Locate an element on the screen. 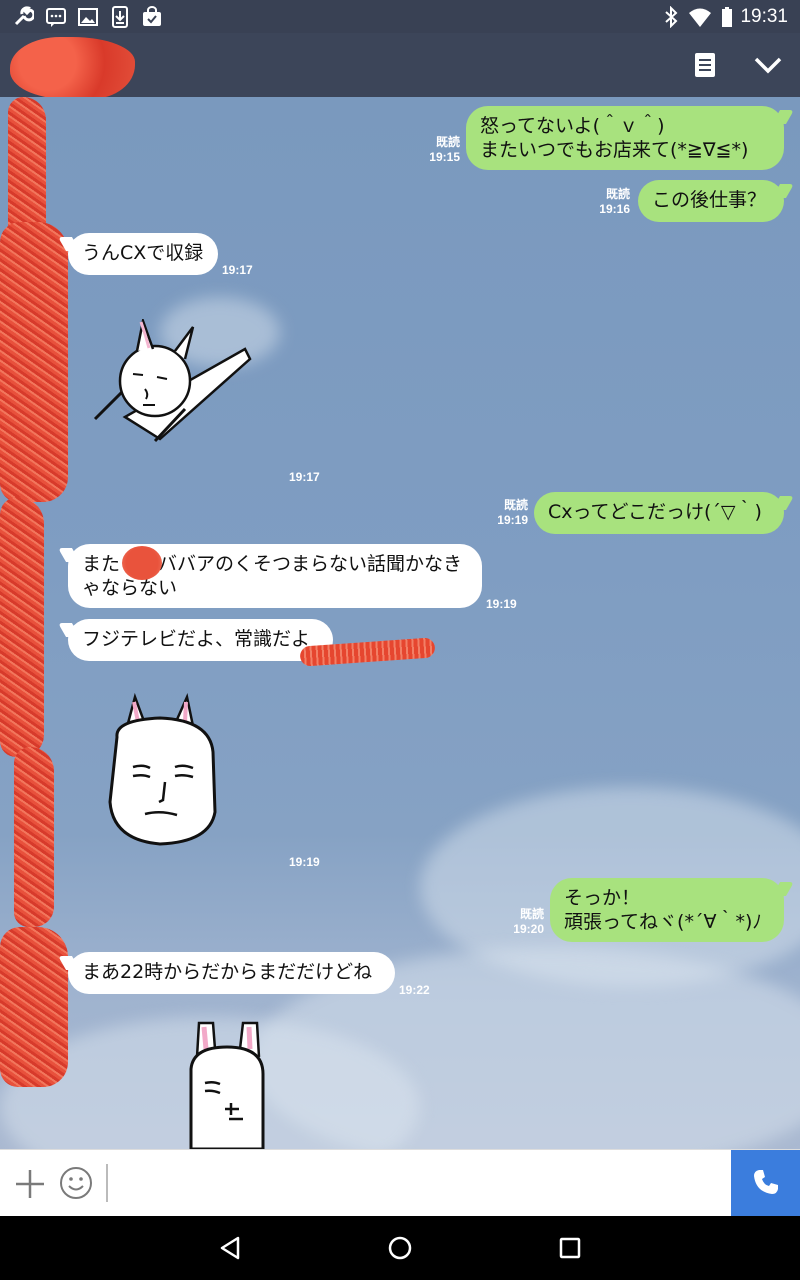  wrench-icon is located at coordinates (23, 17).